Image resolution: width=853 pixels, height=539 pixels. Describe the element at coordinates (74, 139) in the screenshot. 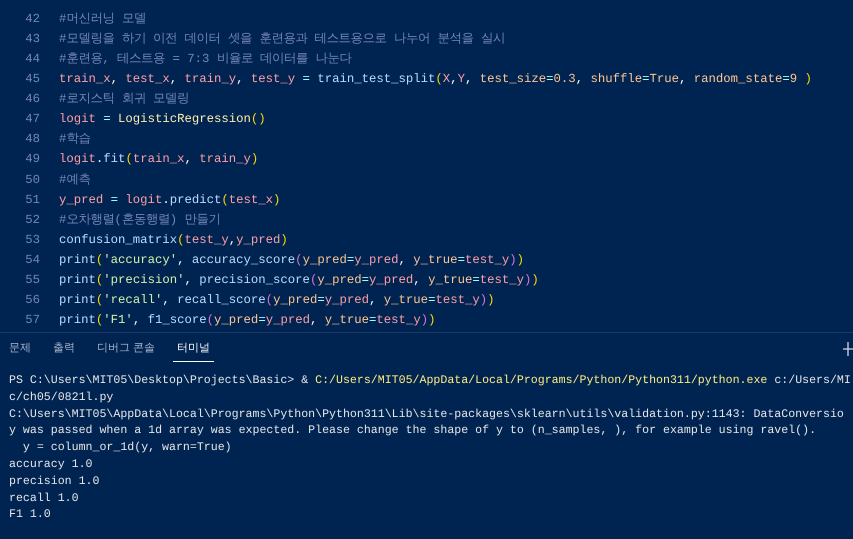

I see `code-line: #학습` at that location.